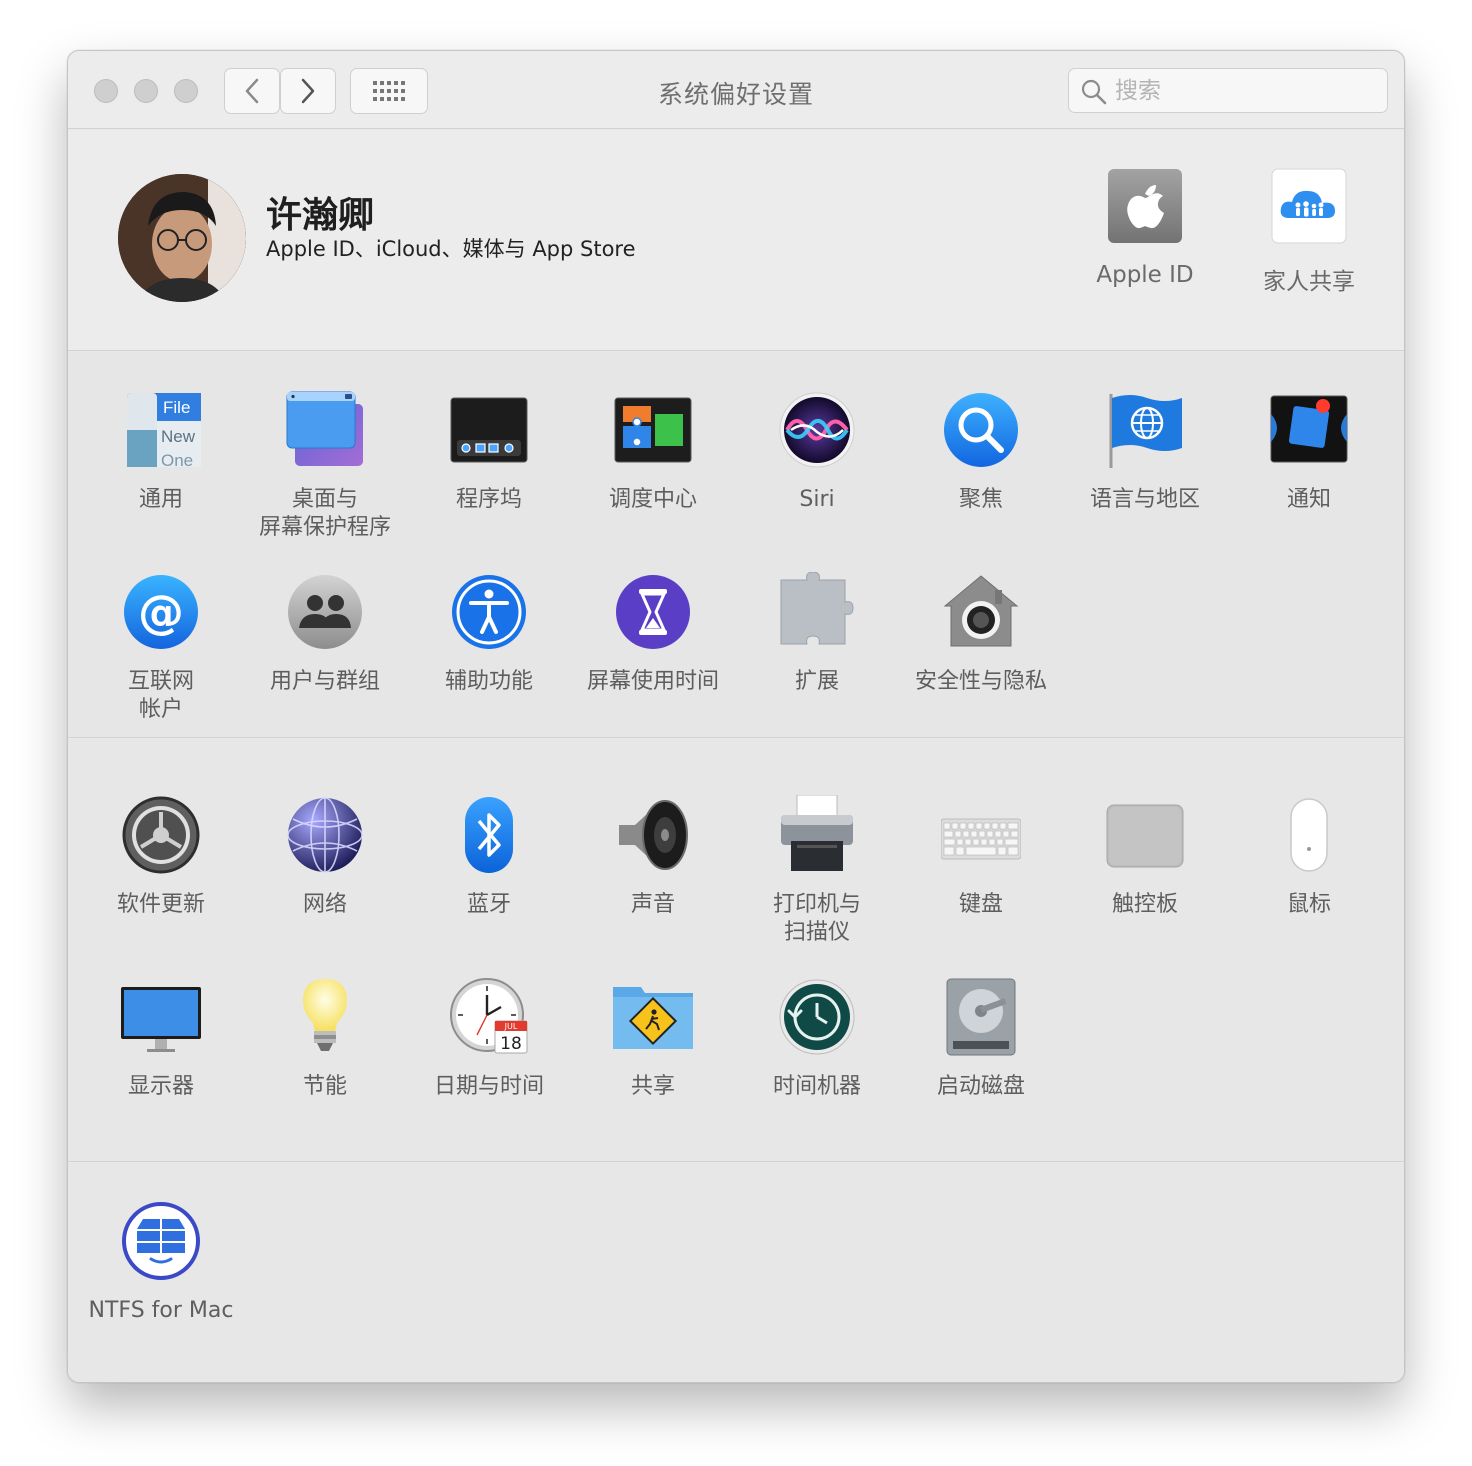 This screenshot has width=1472, height=1466. I want to click on pref-startup-disk: 启动磁盘, so click(981, 1039).